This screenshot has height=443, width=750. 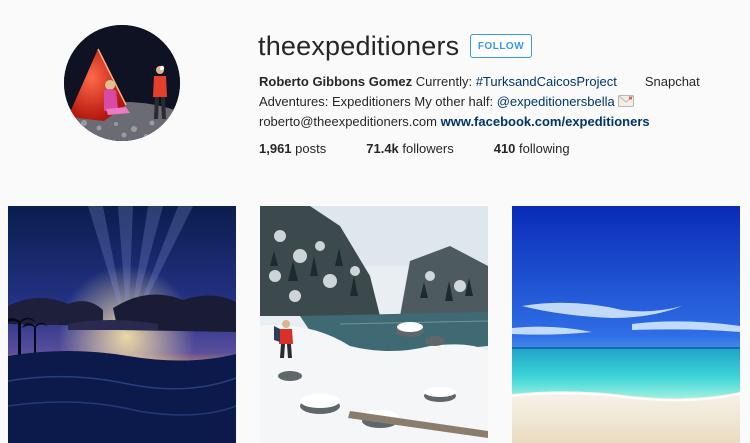 I want to click on stat-following: 410 following, so click(x=532, y=148).